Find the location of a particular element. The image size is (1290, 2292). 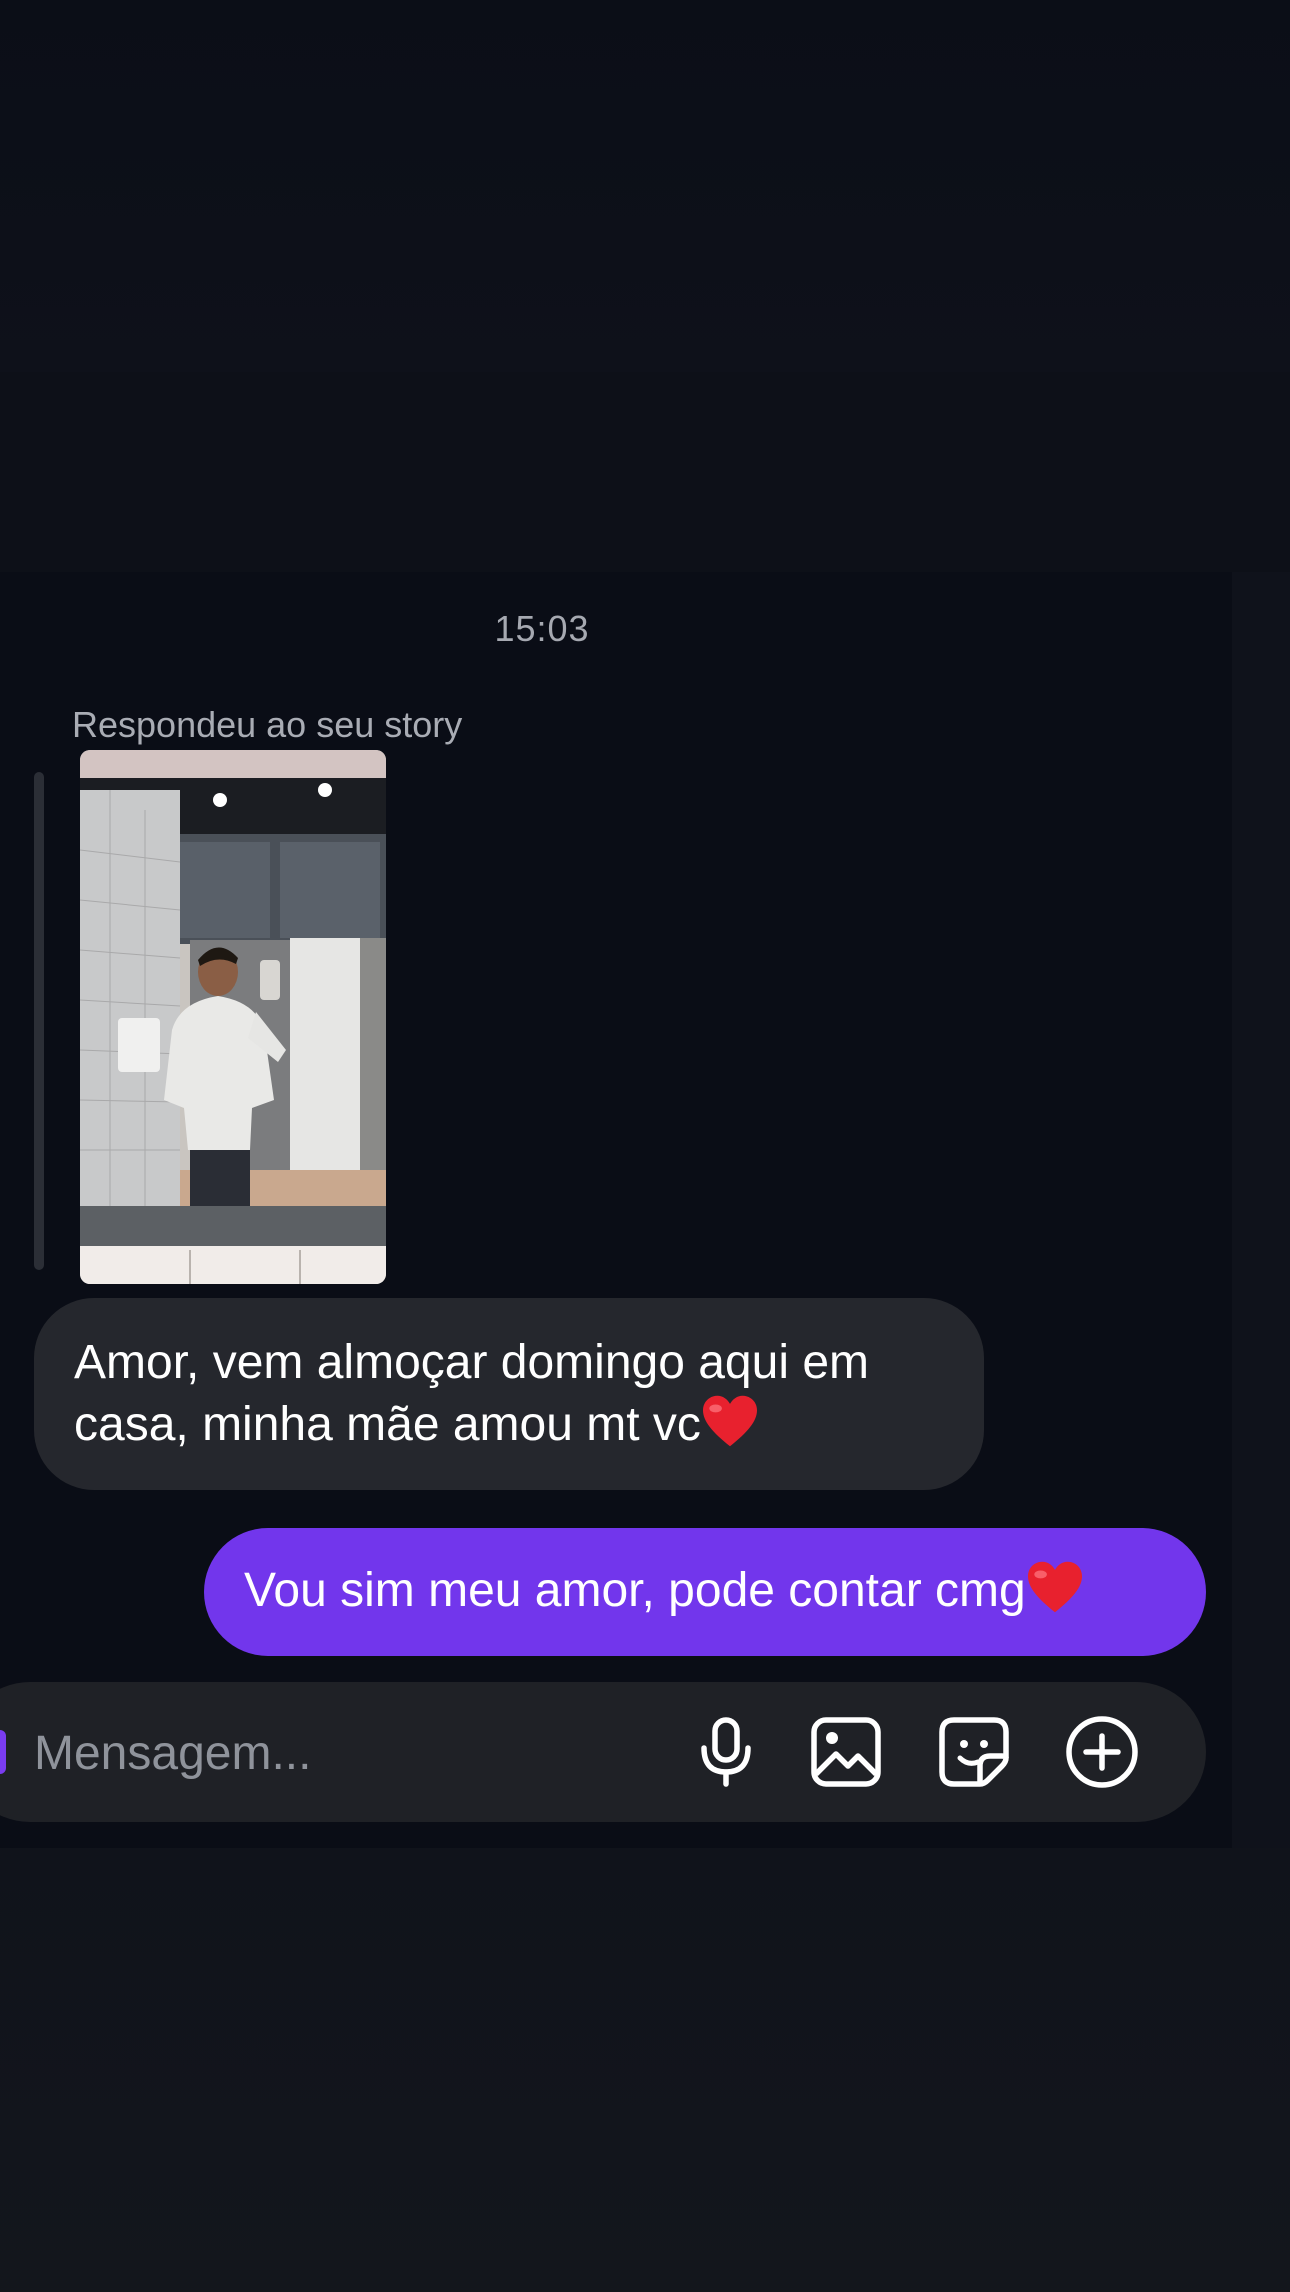

sent-message-text: Vou sim meu amor, pode contar cmg is located at coordinates (635, 1590).